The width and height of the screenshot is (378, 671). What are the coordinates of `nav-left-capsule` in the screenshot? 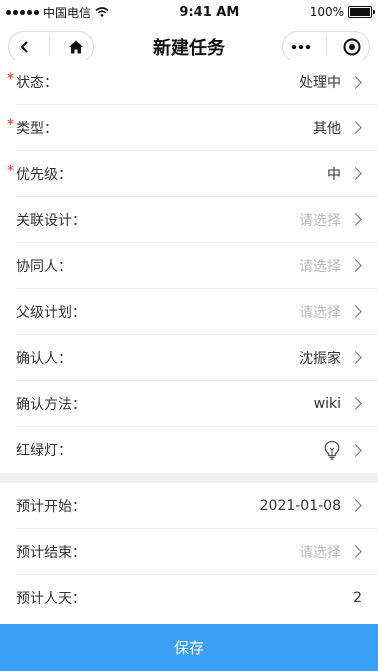 It's located at (51, 47).